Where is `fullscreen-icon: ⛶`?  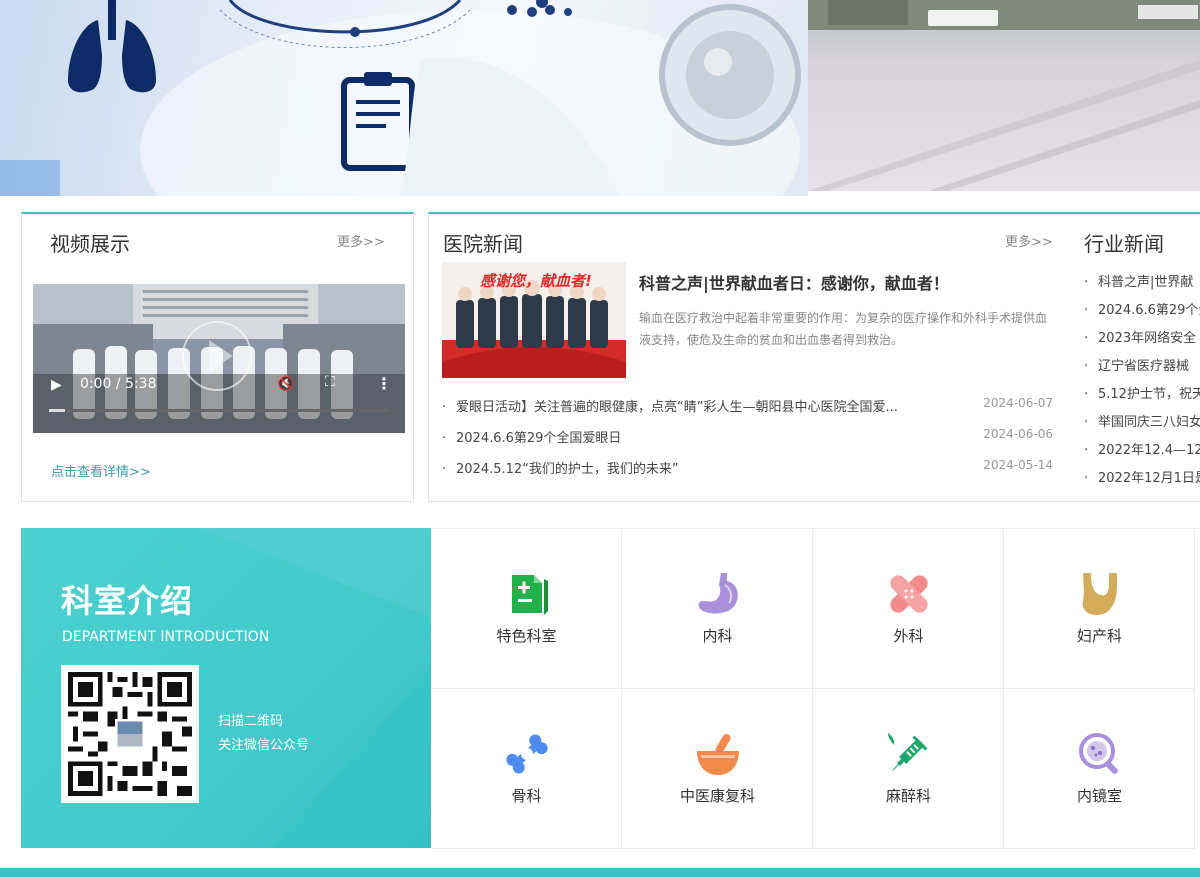 fullscreen-icon: ⛶ is located at coordinates (330, 382).